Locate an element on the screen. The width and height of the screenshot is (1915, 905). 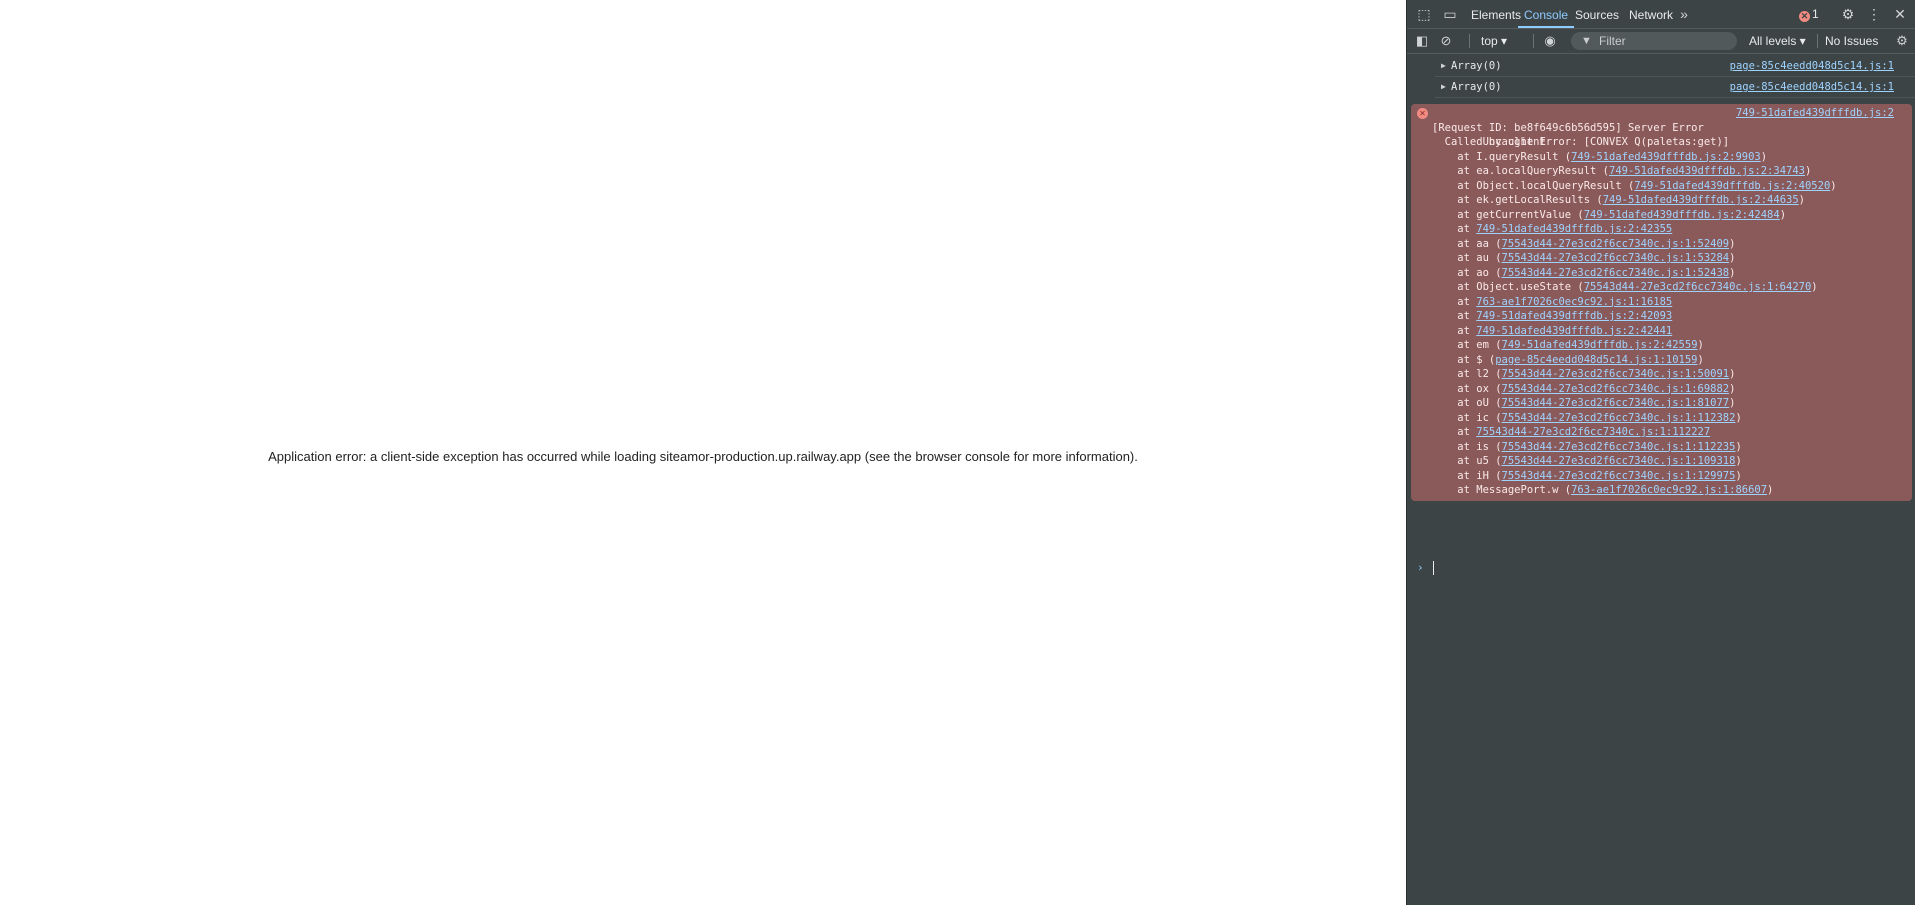
issues-counter: No Issues is located at coordinates (1851, 41).